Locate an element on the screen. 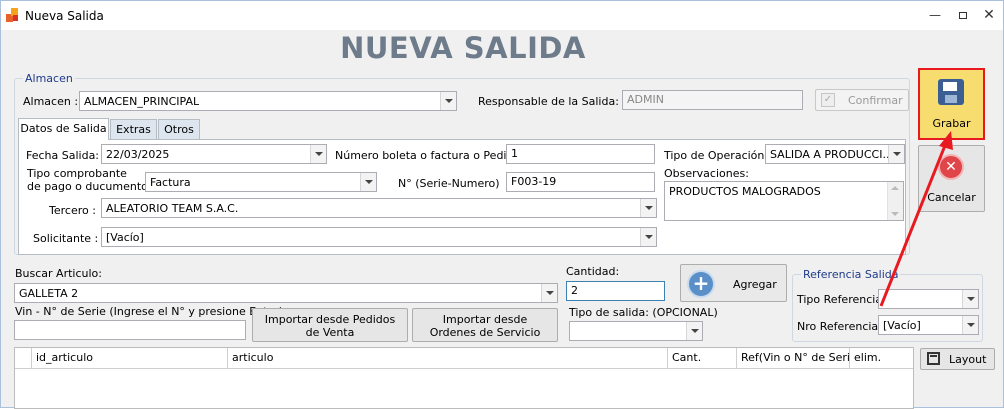 The height and width of the screenshot is (409, 1004). import-pedidos-button: Importar desde Pedidos de Venta is located at coordinates (330, 325).